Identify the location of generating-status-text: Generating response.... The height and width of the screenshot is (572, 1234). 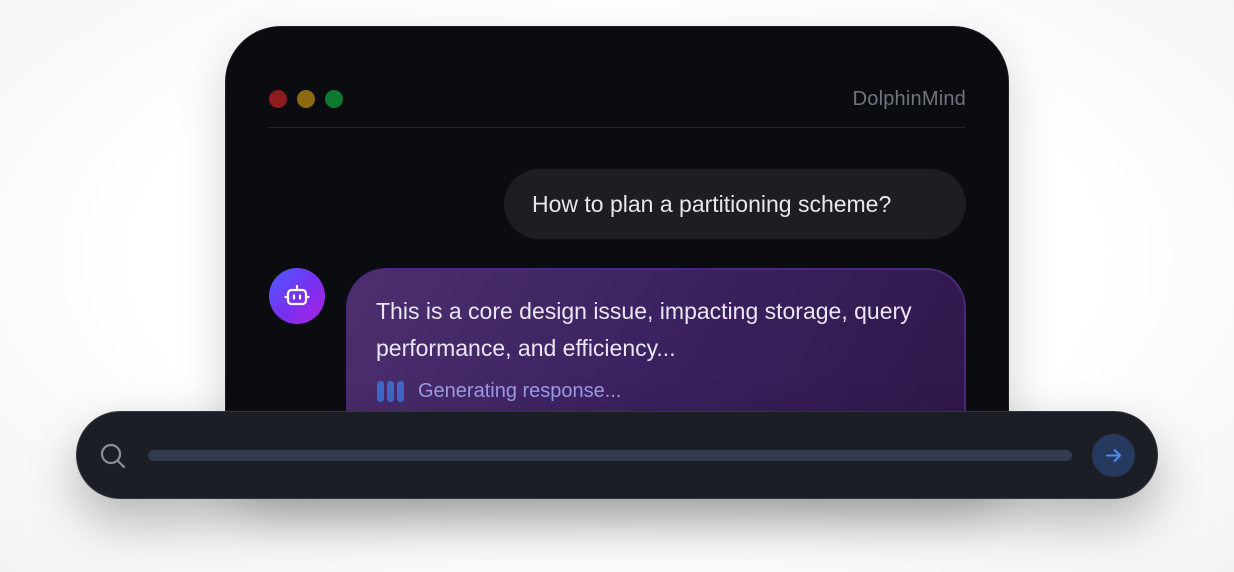
(520, 390).